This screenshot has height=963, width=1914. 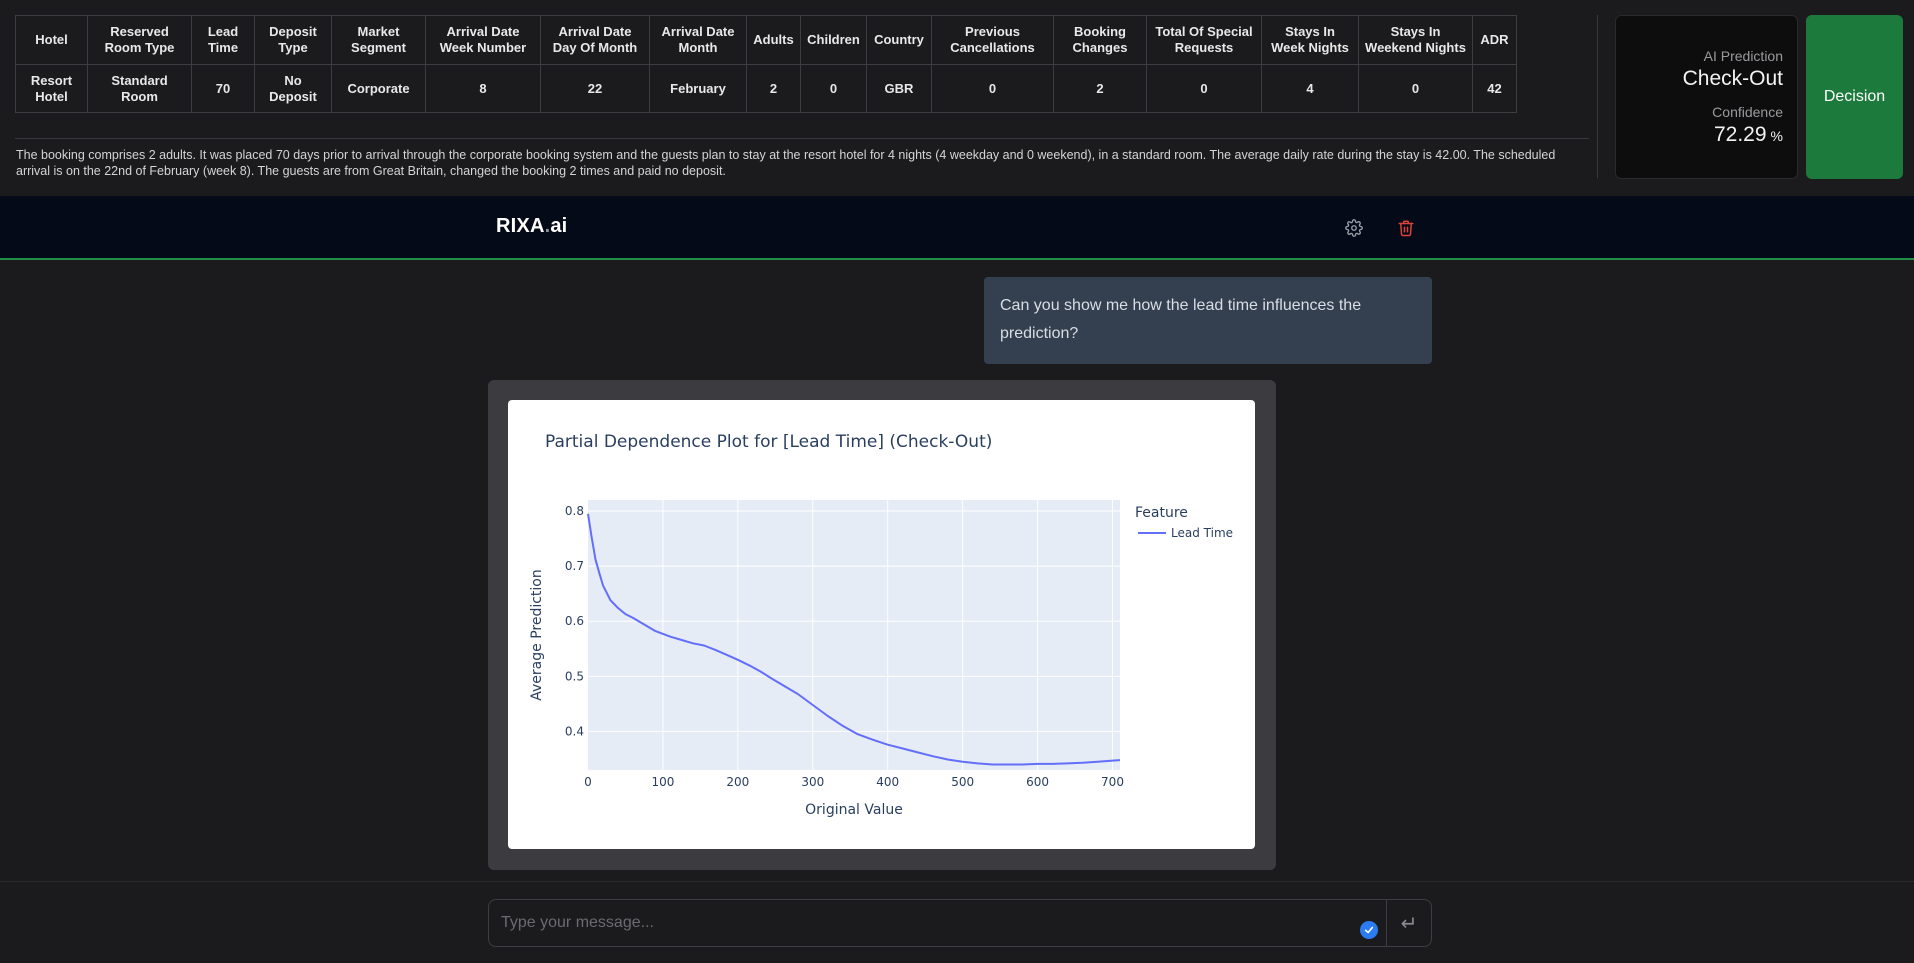 What do you see at coordinates (139, 88) in the screenshot?
I see `table-cell: Standard Room` at bounding box center [139, 88].